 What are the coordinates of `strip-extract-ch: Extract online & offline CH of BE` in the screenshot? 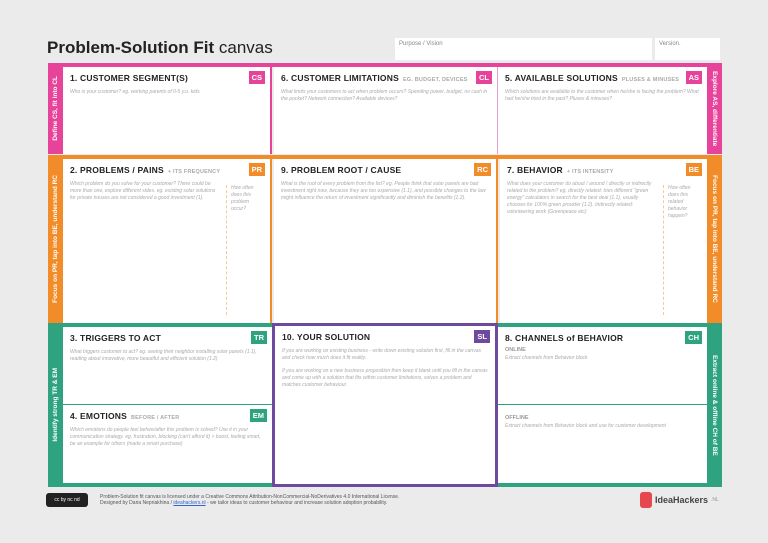 It's located at (714, 405).